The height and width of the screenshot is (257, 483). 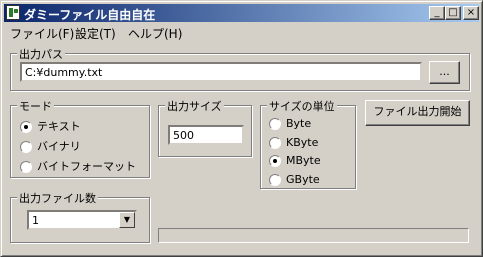 I want to click on output-path-label: 出力パス, so click(x=41, y=54).